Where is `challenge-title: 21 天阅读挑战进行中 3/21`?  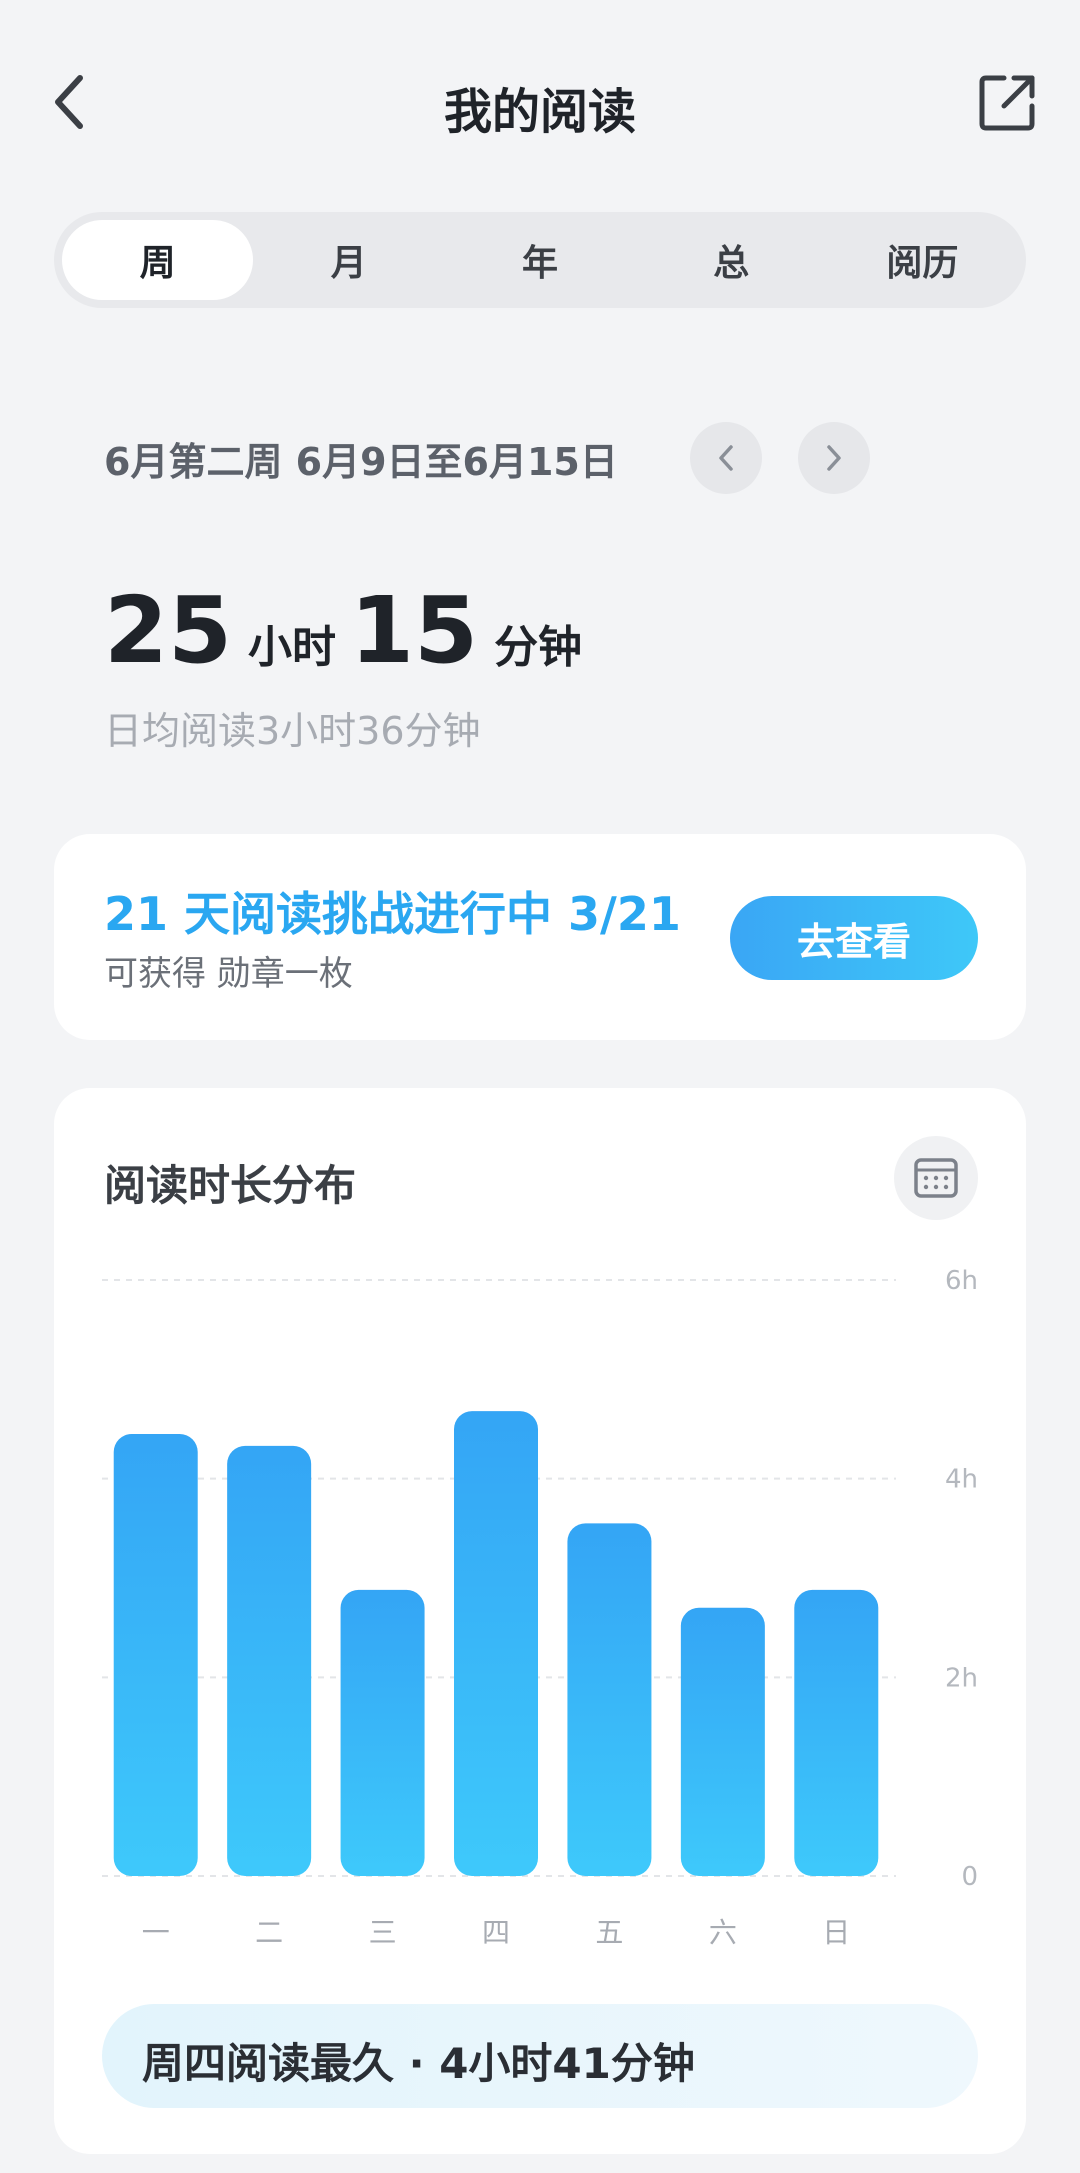 challenge-title: 21 天阅读挑战进行中 3/21 is located at coordinates (392, 914).